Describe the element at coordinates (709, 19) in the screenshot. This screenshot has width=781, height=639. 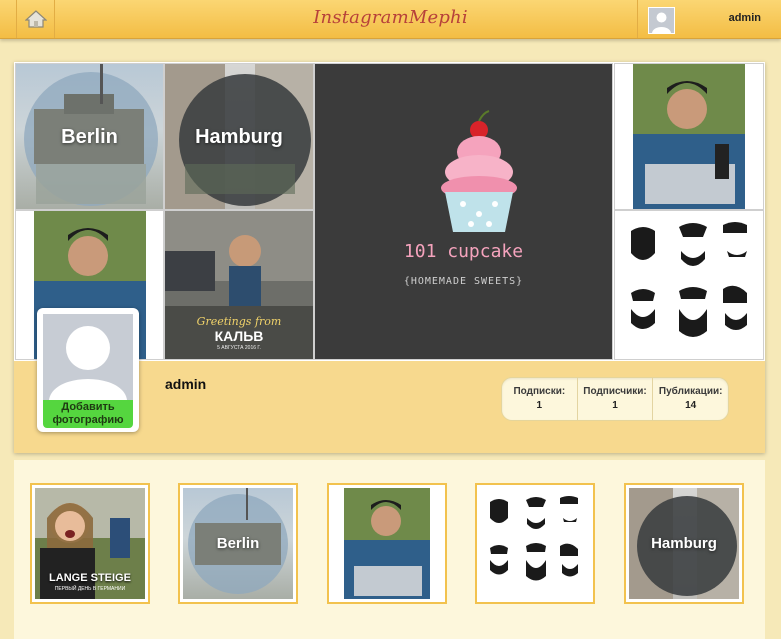
I see `user-menu: admin` at that location.